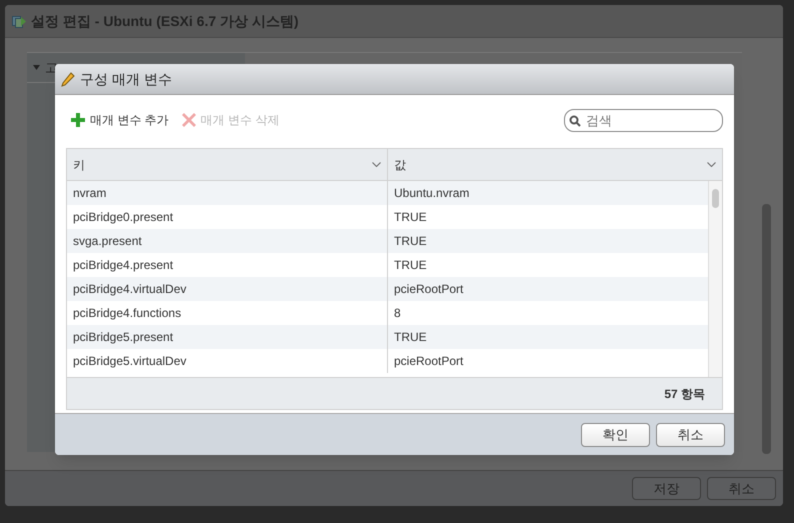 The image size is (794, 523). Describe the element at coordinates (227, 164) in the screenshot. I see `column-header: 키` at that location.